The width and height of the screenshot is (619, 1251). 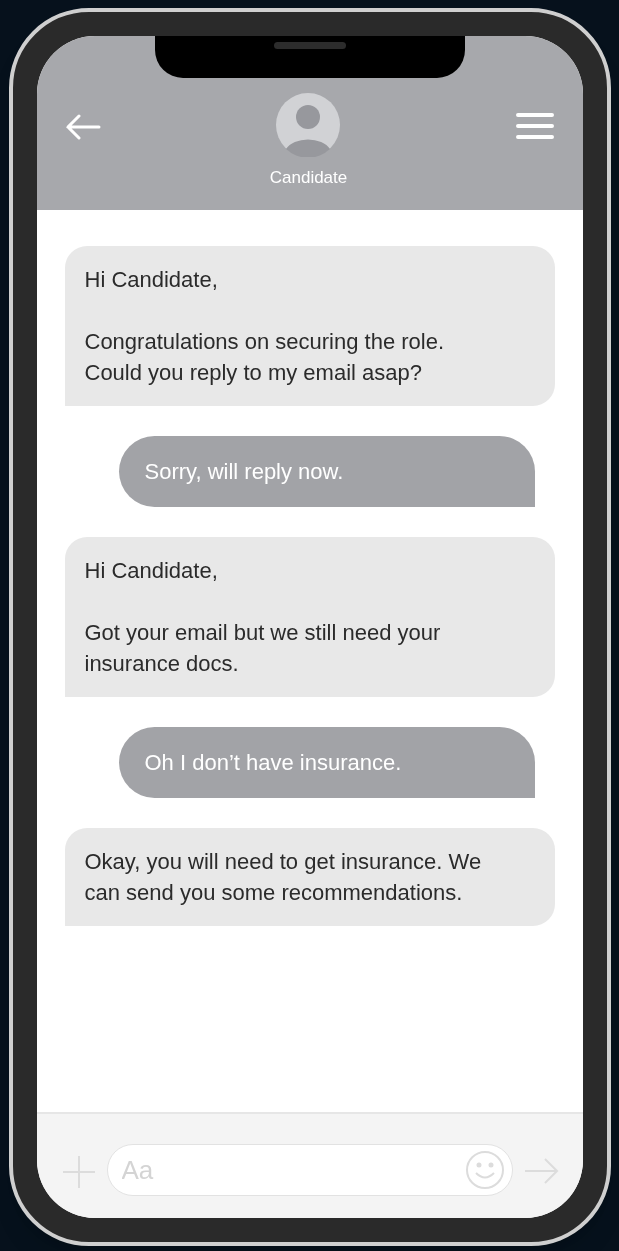 I want to click on send-button, so click(x=540, y=1171).